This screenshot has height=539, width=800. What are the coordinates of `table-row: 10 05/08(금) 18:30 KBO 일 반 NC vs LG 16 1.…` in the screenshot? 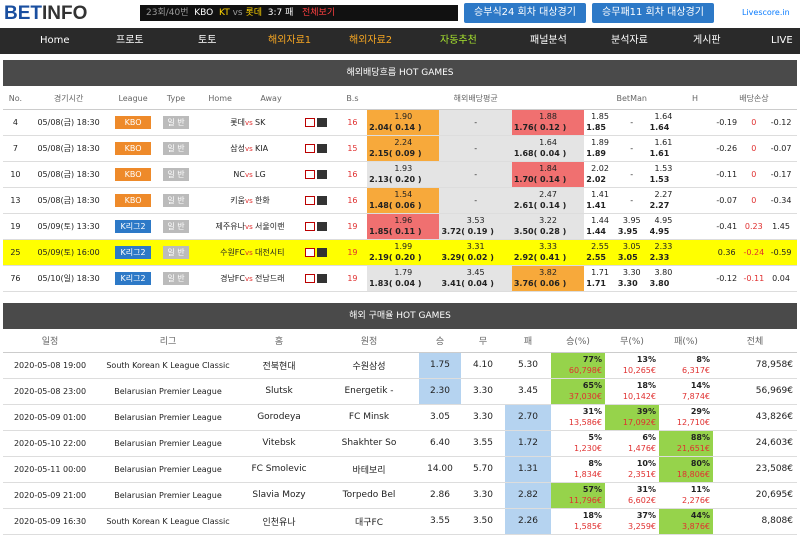 It's located at (400, 174).